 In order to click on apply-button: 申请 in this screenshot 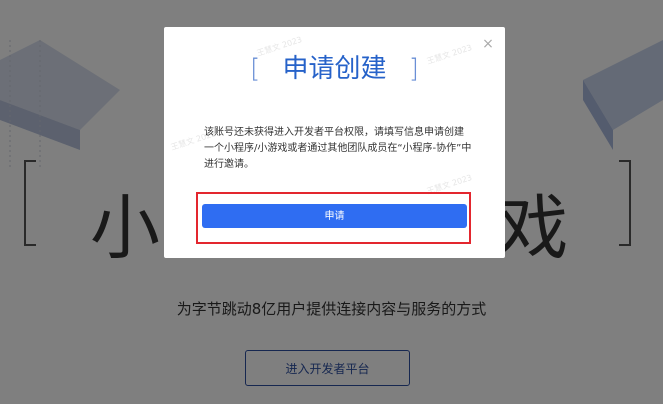, I will do `click(334, 216)`.